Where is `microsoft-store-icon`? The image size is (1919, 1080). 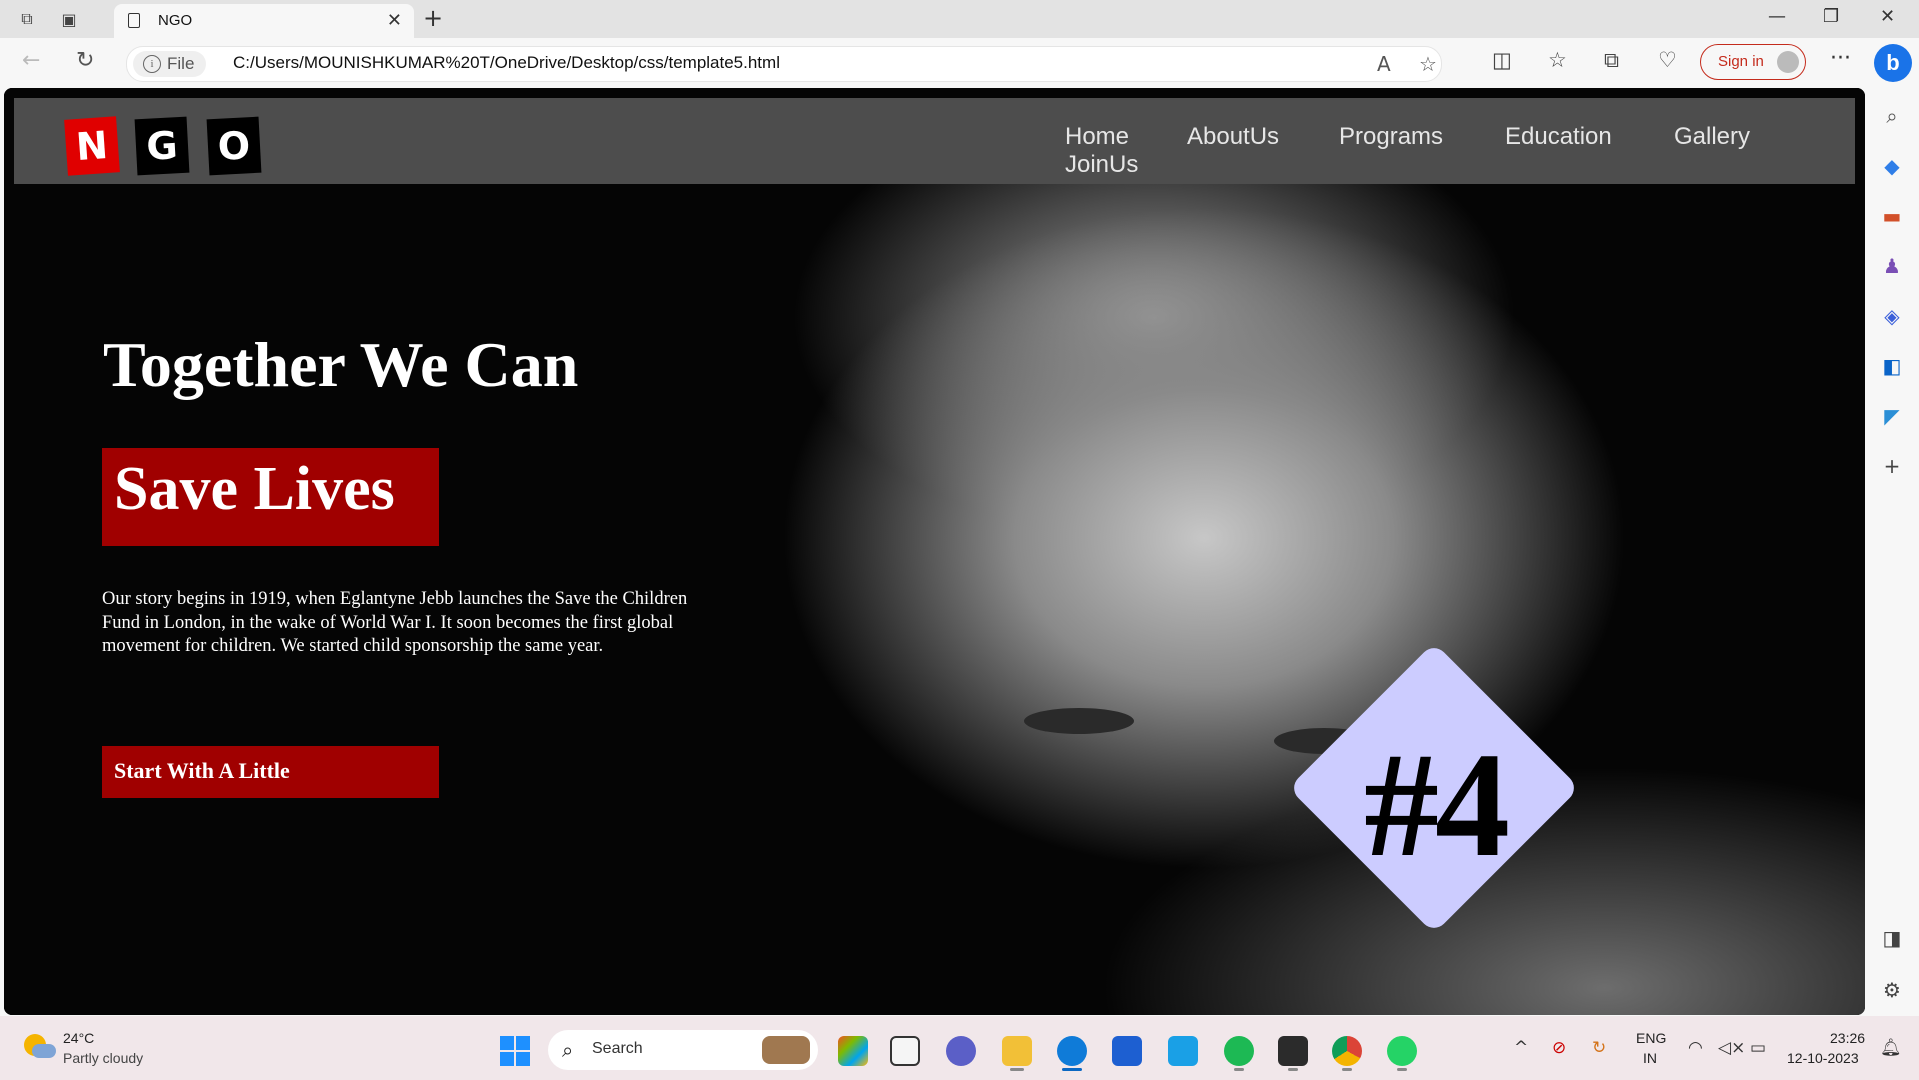
microsoft-store-icon is located at coordinates (1127, 1051).